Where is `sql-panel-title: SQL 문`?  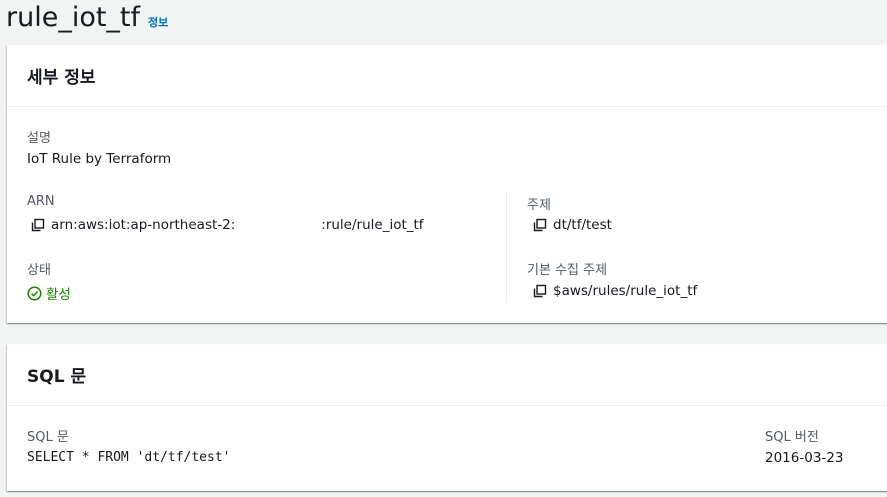 sql-panel-title: SQL 문 is located at coordinates (57, 377).